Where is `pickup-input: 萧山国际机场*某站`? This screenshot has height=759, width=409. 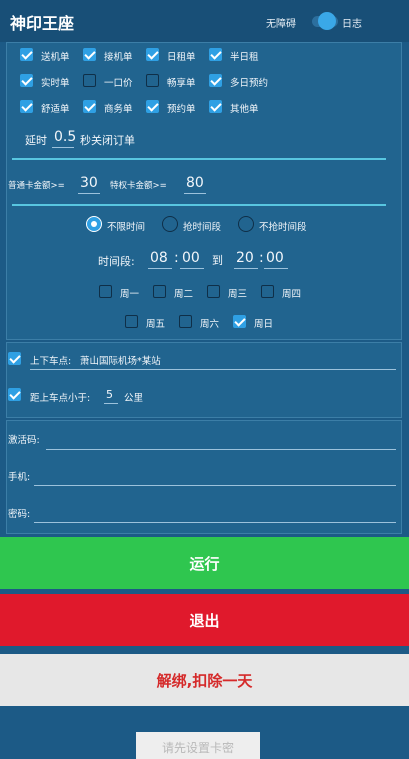 pickup-input: 萧山国际机场*某站 is located at coordinates (120, 360).